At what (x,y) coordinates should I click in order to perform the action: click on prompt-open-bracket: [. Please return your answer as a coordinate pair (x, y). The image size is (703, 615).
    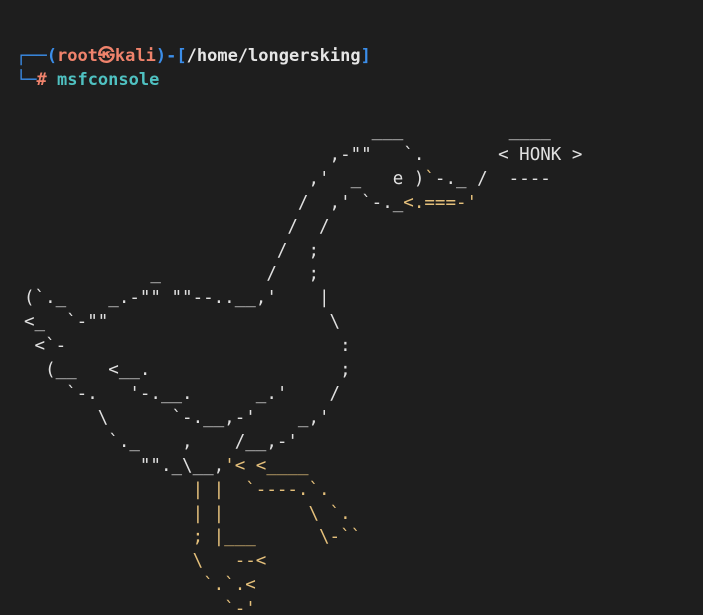
    Looking at the image, I should click on (181, 56).